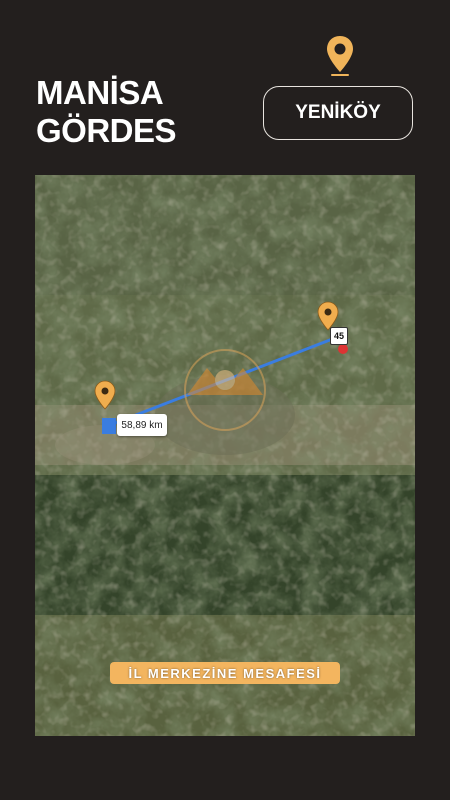 The height and width of the screenshot is (800, 450). I want to click on watermark-logo-icon, so click(225, 390).